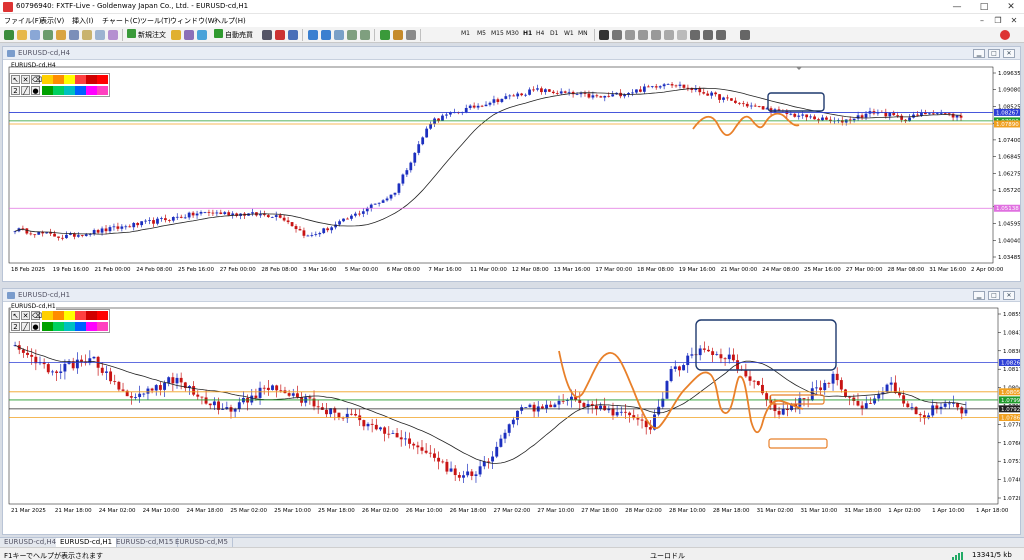  I want to click on history-center-icon, so click(100, 35).